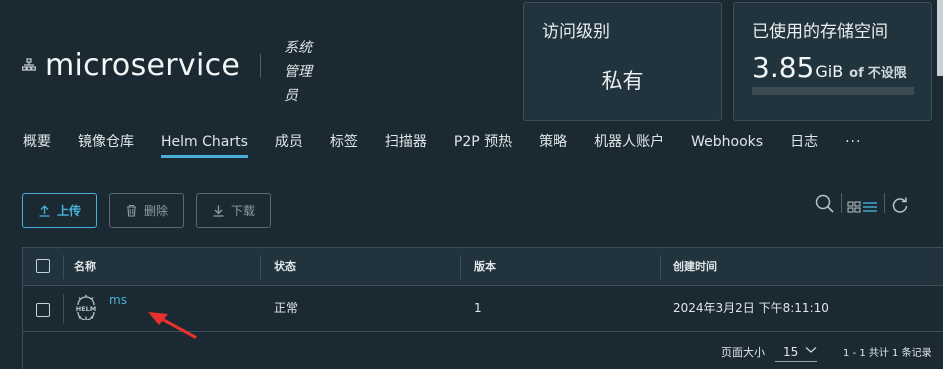  I want to click on column-header-name: 名称, so click(85, 266).